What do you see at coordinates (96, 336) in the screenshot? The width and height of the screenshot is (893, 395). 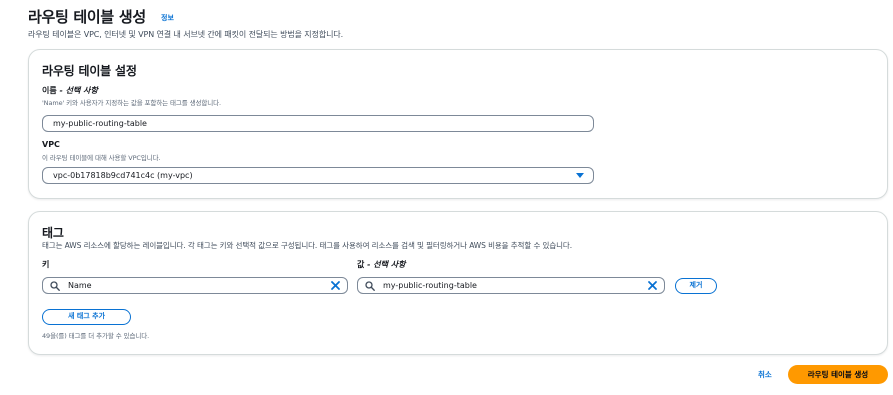 I see `tag-limit-text: 49을(를) 태그를 더 추가할 수 있습니다.` at bounding box center [96, 336].